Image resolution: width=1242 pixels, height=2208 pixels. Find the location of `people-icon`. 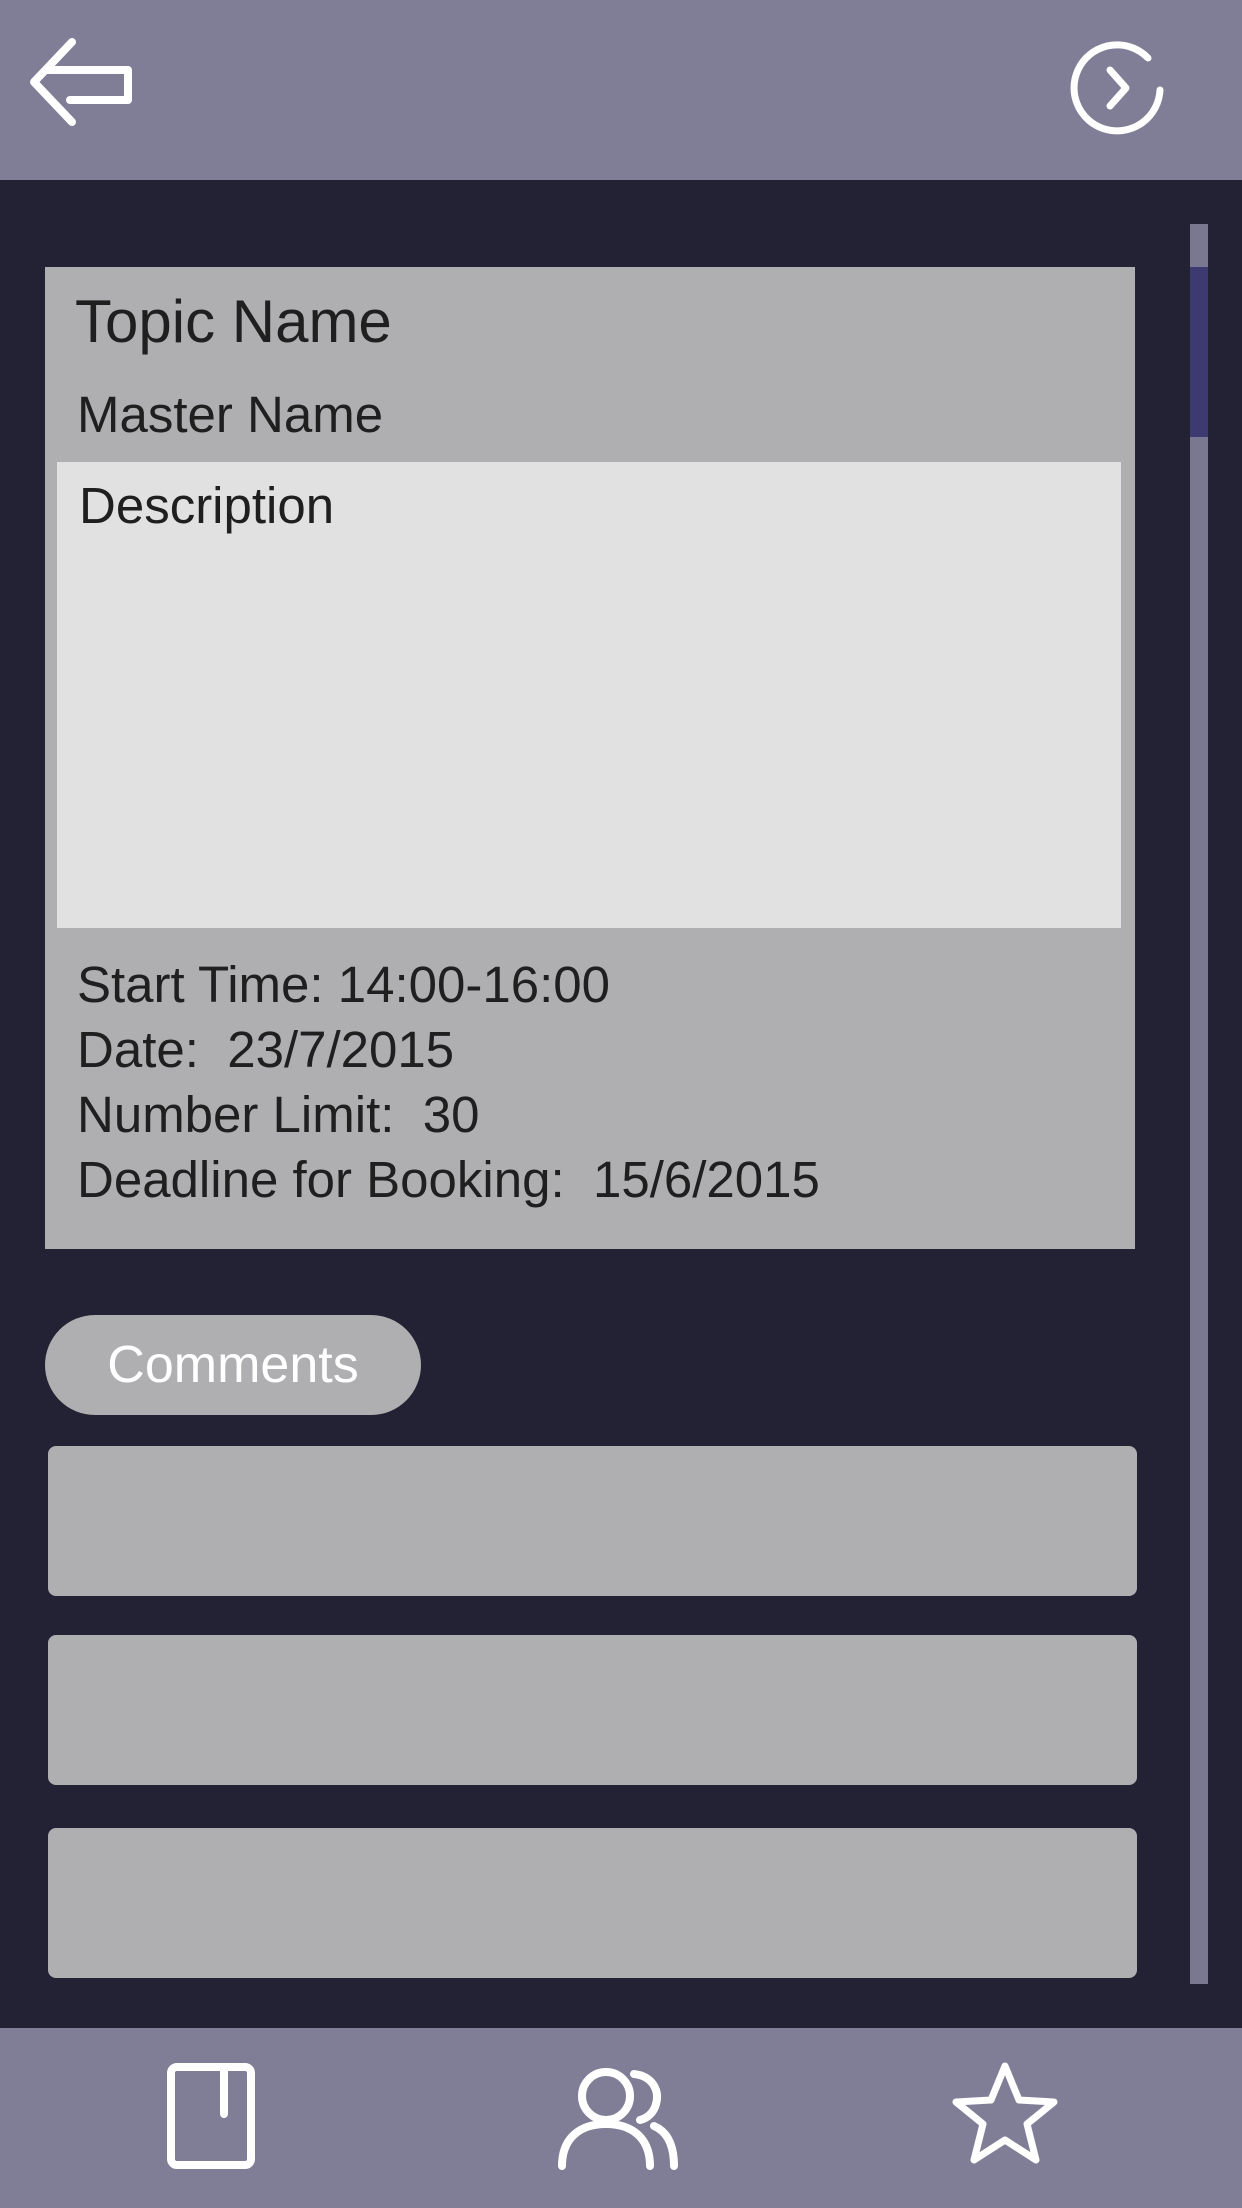

people-icon is located at coordinates (618, 2119).